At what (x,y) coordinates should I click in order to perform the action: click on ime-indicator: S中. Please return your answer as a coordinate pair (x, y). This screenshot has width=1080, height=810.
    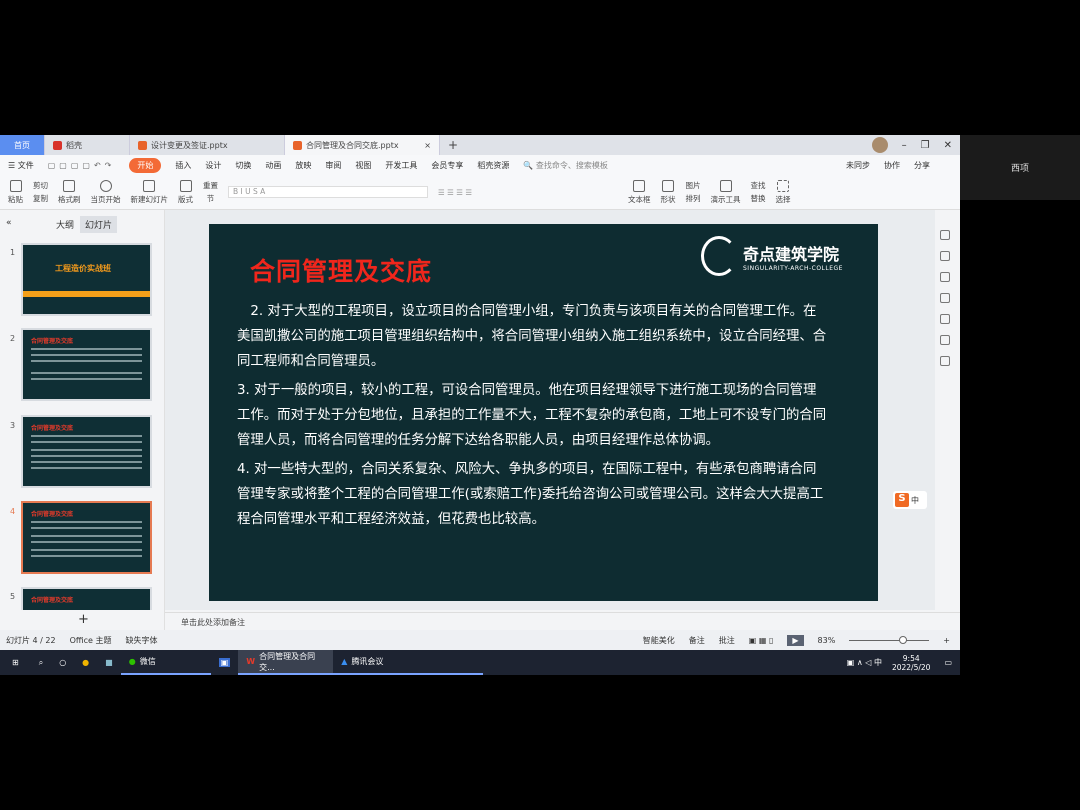
    Looking at the image, I should click on (910, 500).